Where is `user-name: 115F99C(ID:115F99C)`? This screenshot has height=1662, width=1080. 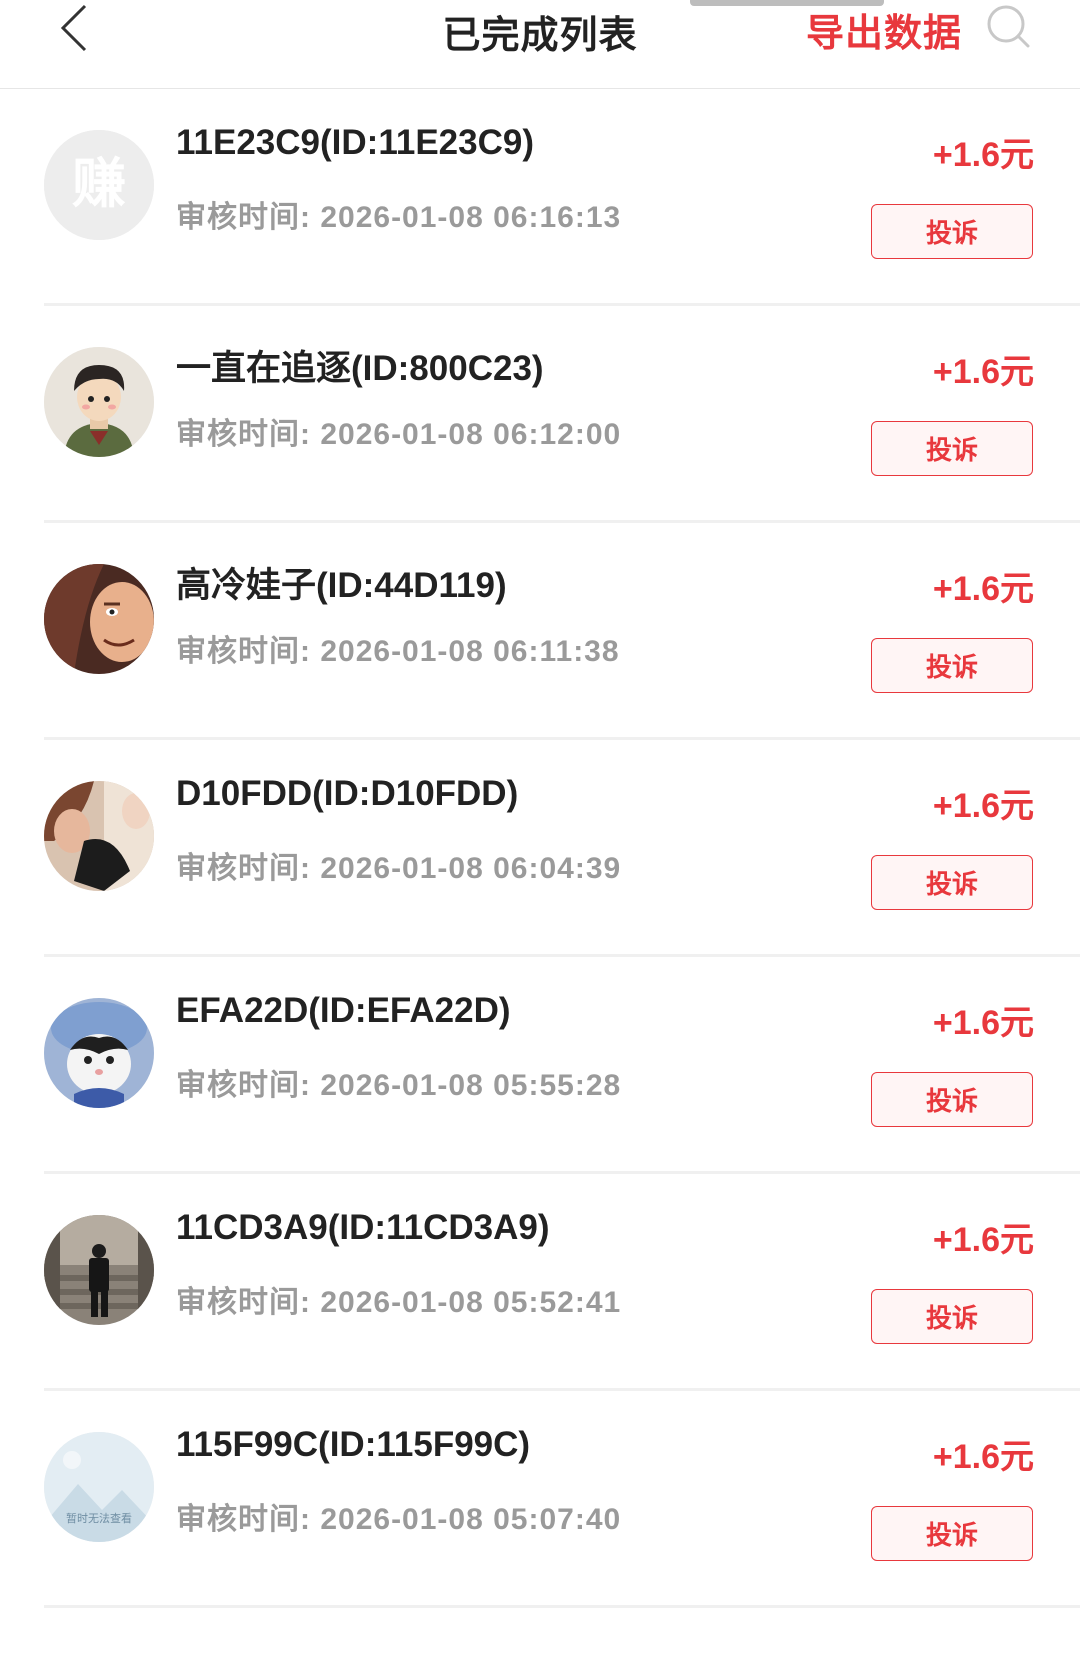
user-name: 115F99C(ID:115F99C) is located at coordinates (353, 1444).